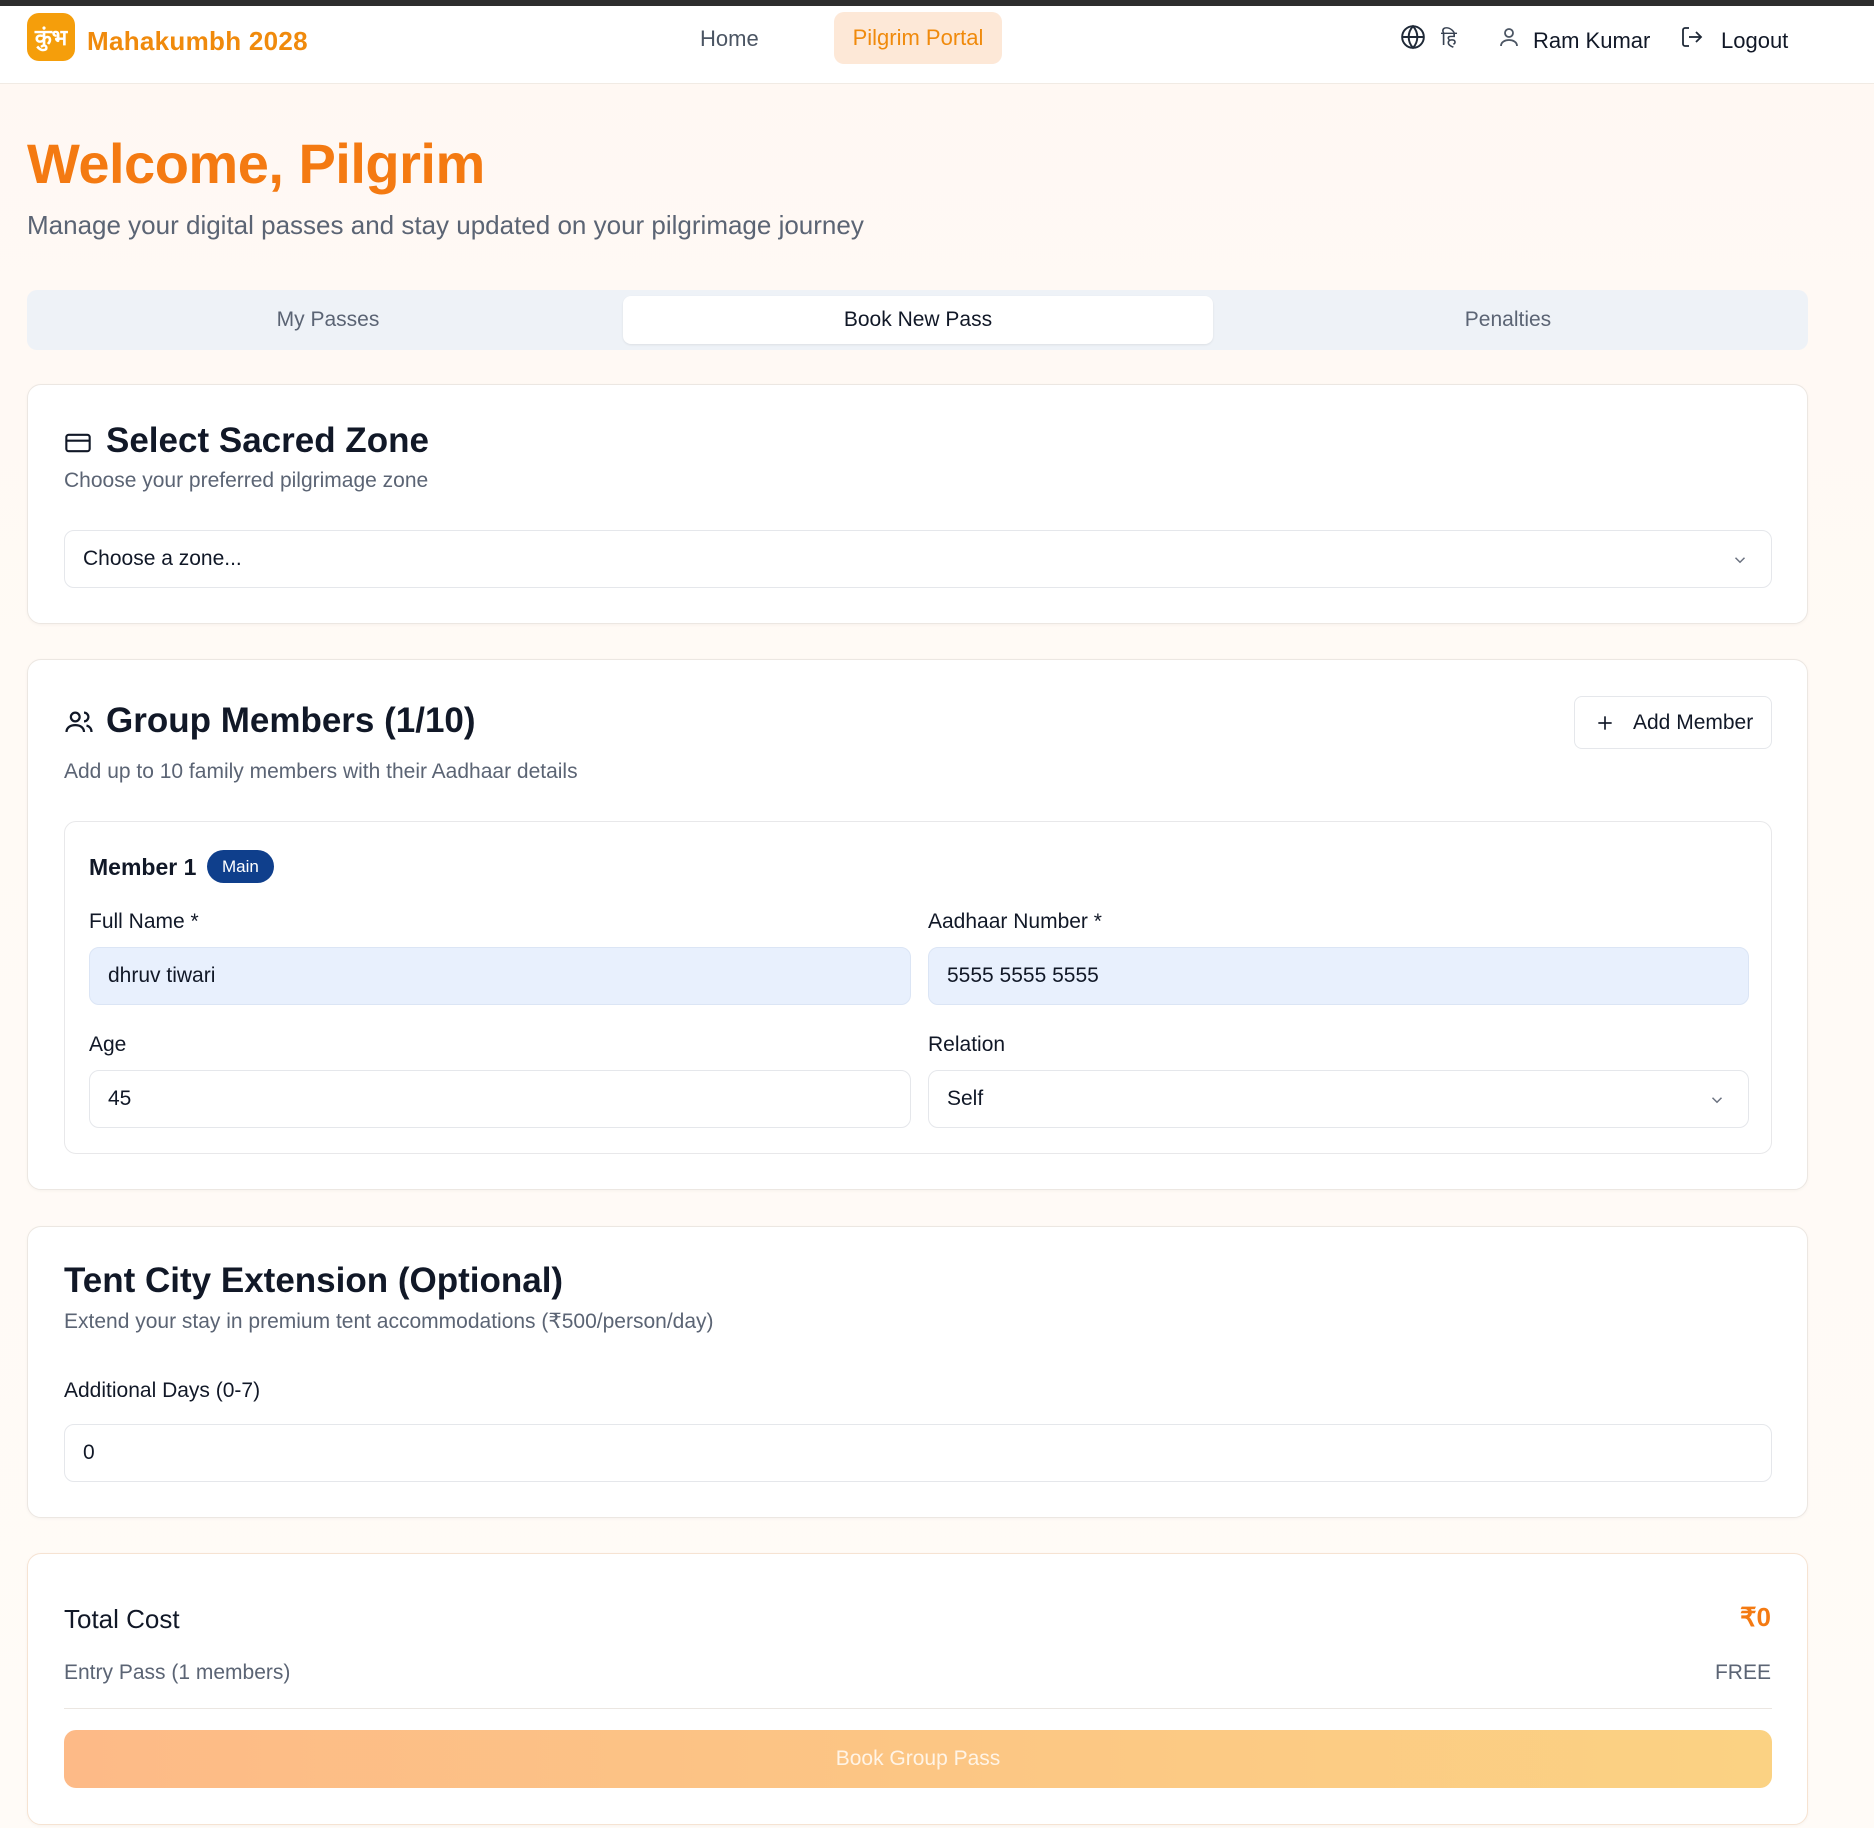  I want to click on brand-name: Mahakumbh 2028, so click(197, 41).